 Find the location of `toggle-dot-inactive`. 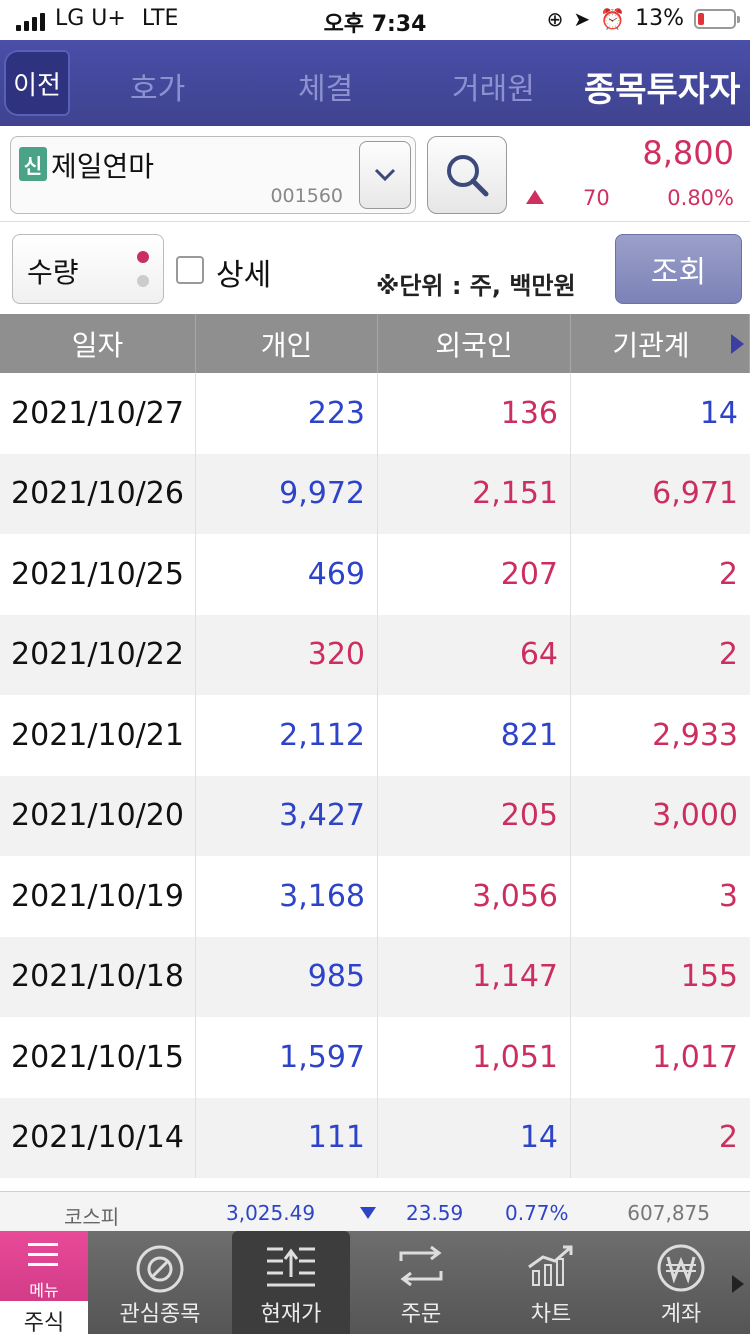

toggle-dot-inactive is located at coordinates (143, 281).